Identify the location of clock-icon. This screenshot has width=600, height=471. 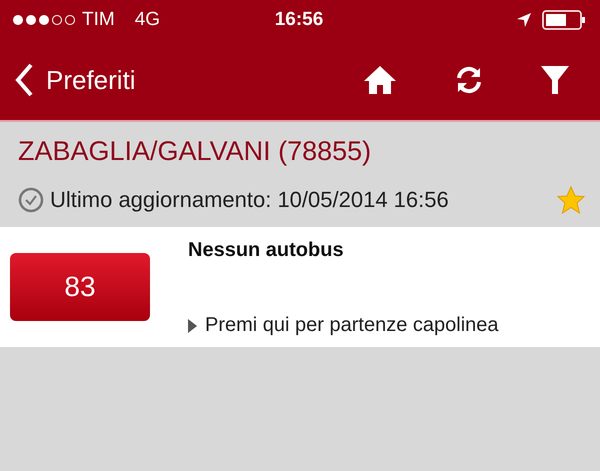
(31, 200).